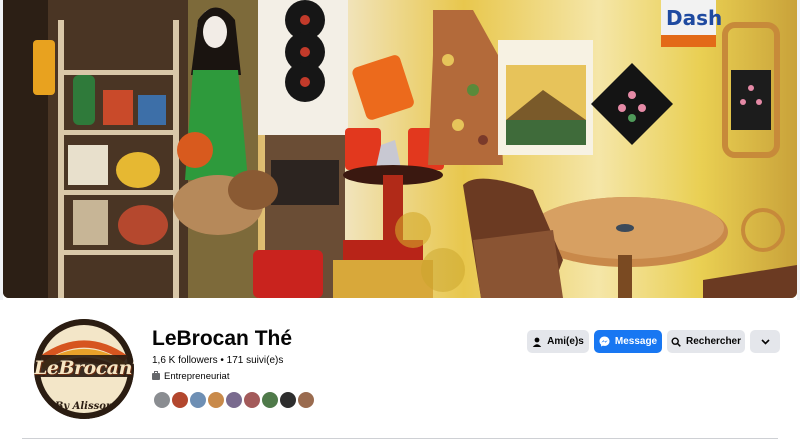 The width and height of the screenshot is (800, 445). Describe the element at coordinates (676, 341) in the screenshot. I see `search-icon` at that location.